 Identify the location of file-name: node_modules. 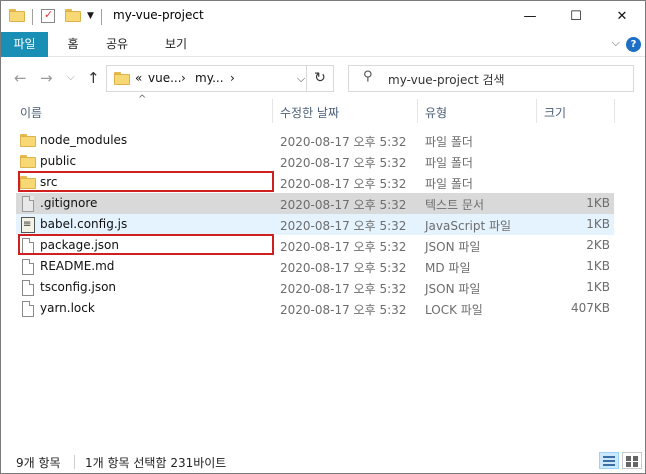
(84, 140).